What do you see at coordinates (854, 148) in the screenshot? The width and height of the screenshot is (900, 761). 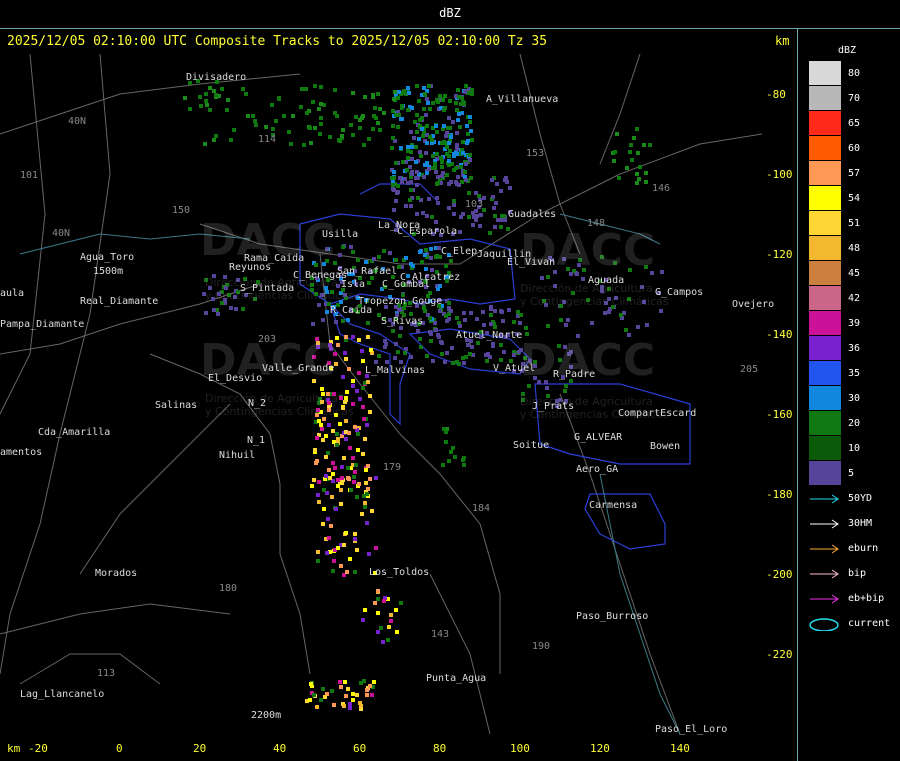 I see `legend-label: 60` at bounding box center [854, 148].